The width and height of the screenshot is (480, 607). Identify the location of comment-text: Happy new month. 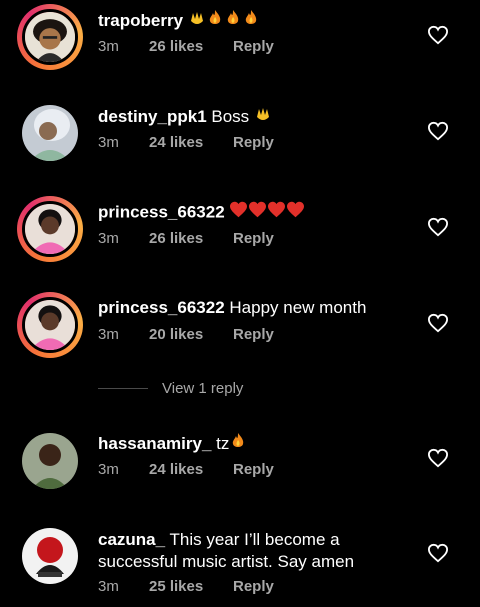
(298, 307).